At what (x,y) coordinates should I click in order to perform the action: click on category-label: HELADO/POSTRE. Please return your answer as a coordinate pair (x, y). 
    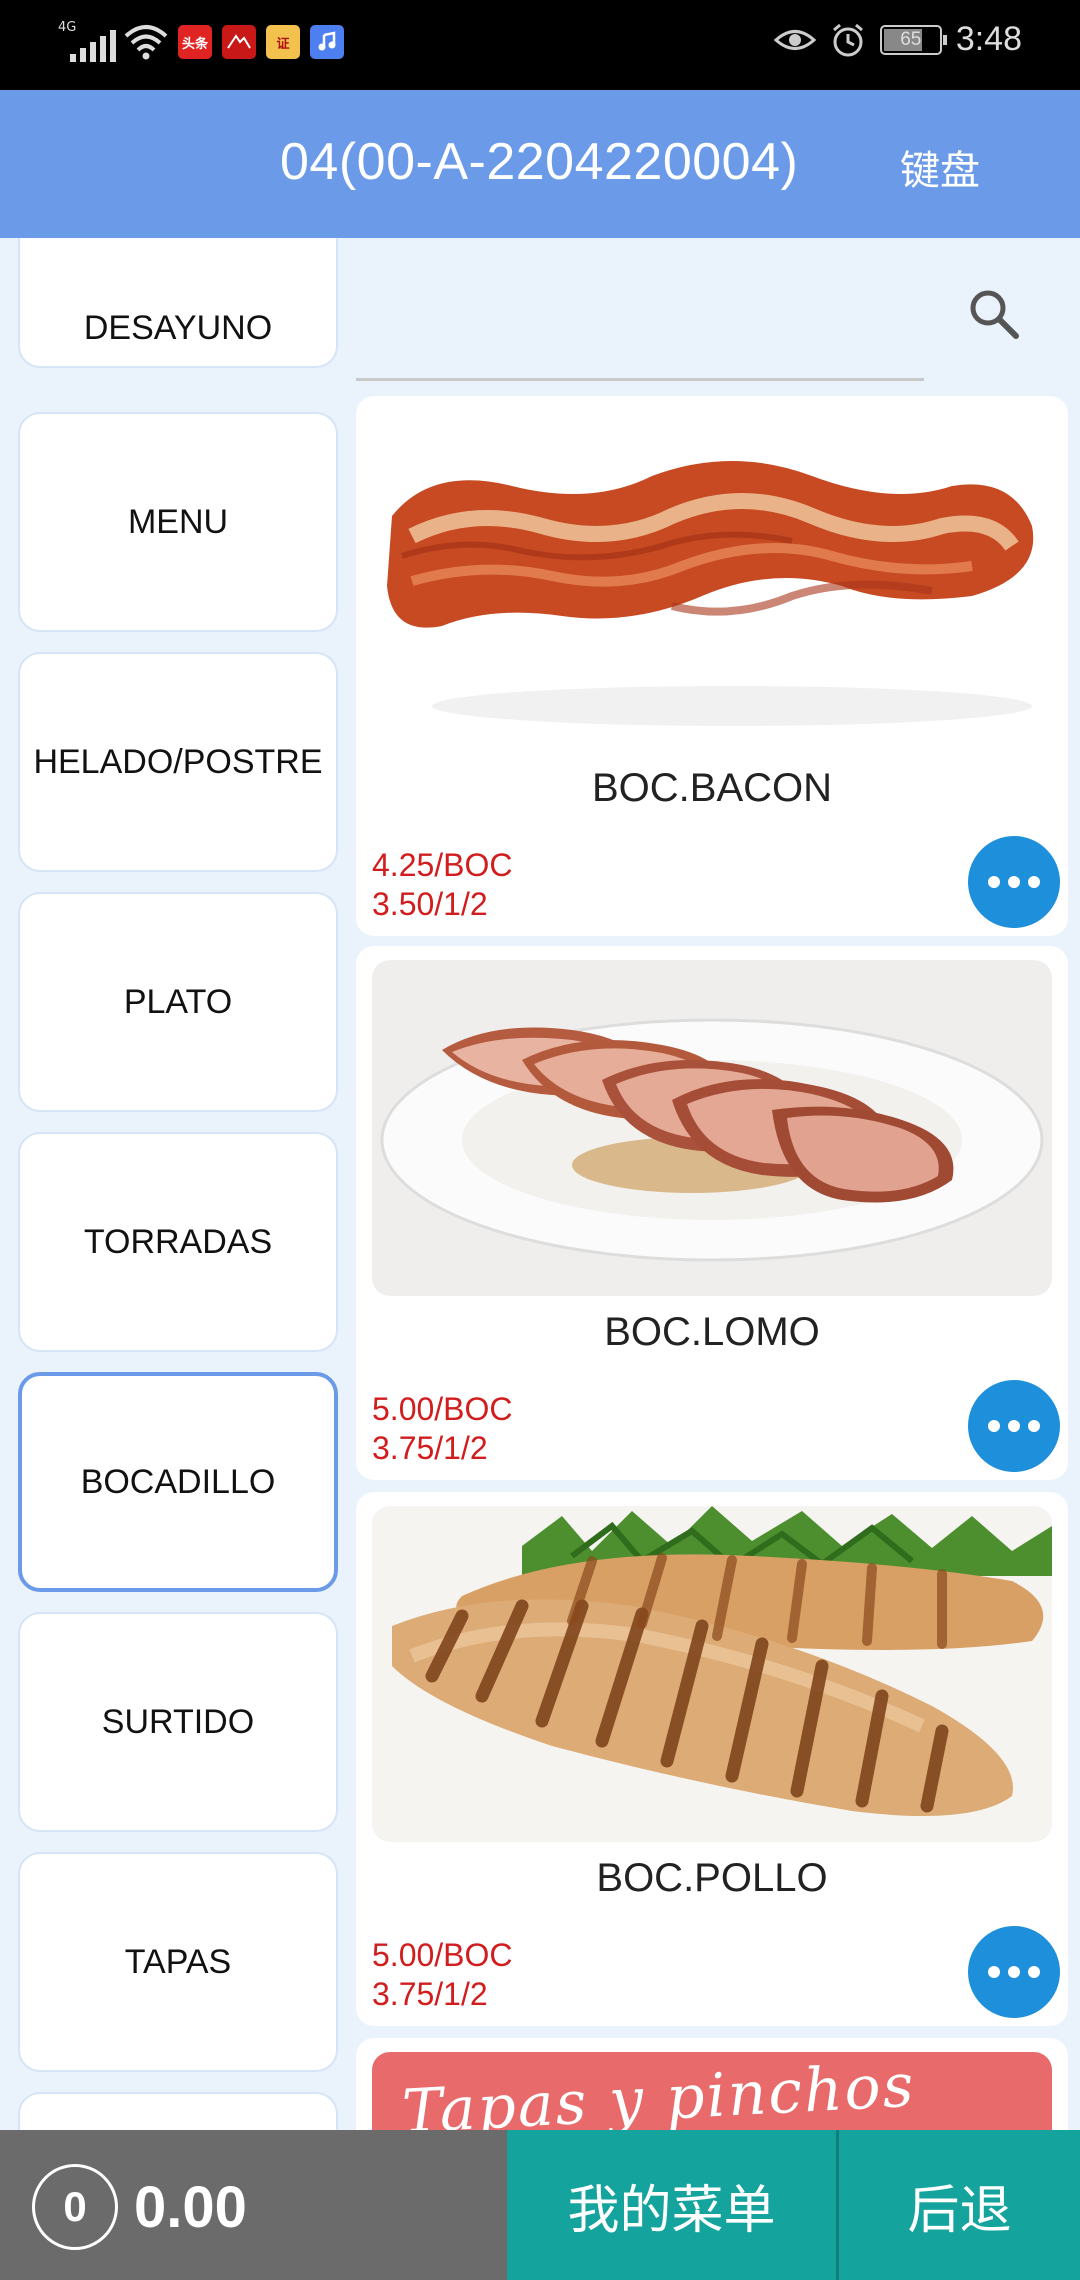
    Looking at the image, I should click on (178, 761).